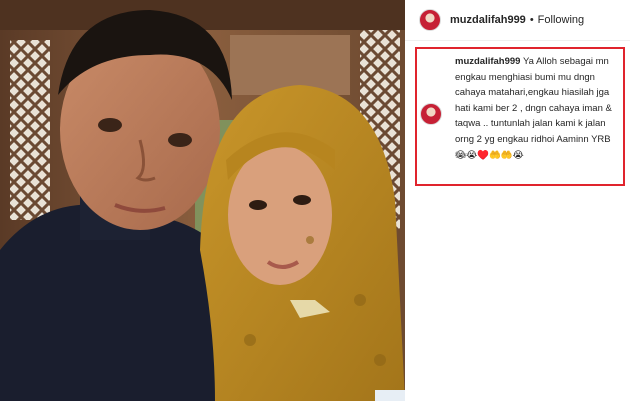 The width and height of the screenshot is (630, 401). I want to click on header-username: muzdalifah999, so click(488, 20).